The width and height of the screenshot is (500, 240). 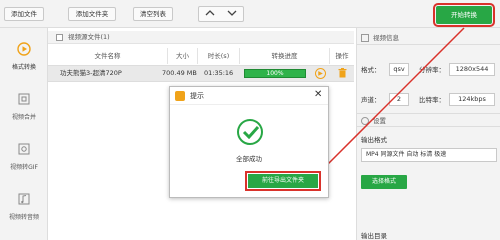 What do you see at coordinates (371, 100) in the screenshot?
I see `channel-label: 声道：` at bounding box center [371, 100].